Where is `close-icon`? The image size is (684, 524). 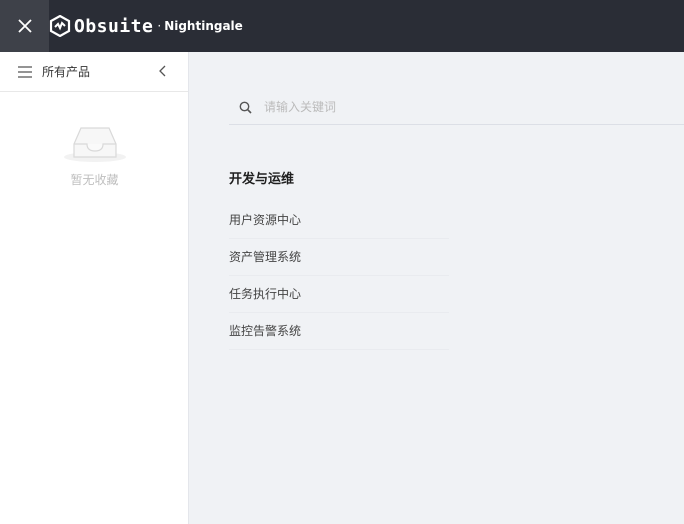
close-icon is located at coordinates (24, 26).